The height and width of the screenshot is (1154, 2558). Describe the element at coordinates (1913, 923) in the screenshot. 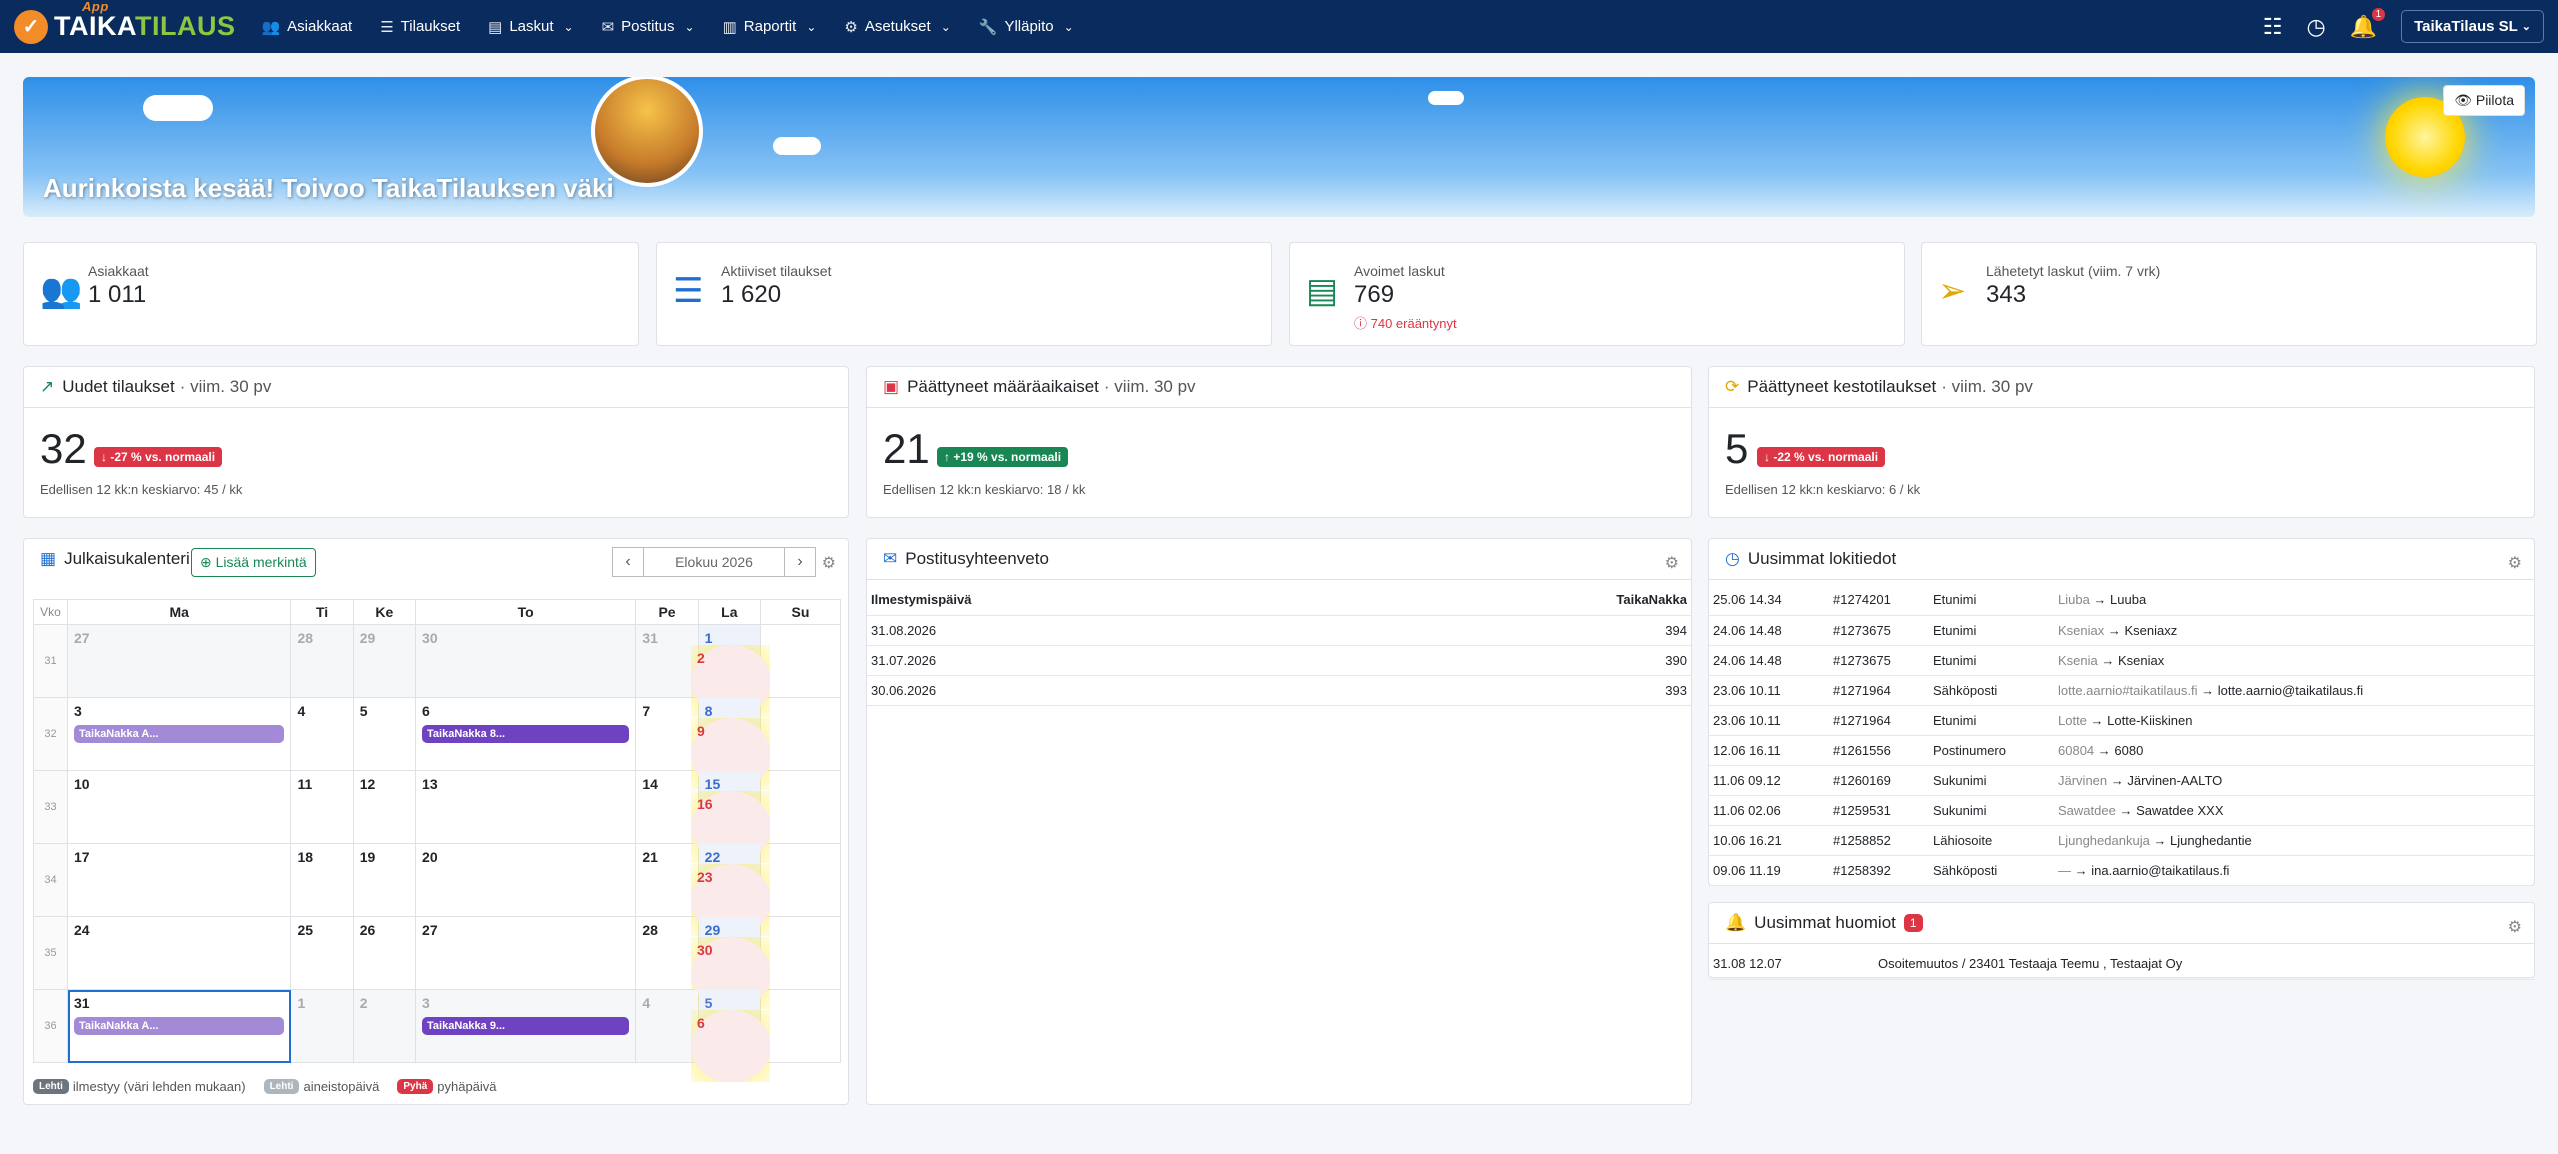

I see `notes-count-badge: 1` at that location.